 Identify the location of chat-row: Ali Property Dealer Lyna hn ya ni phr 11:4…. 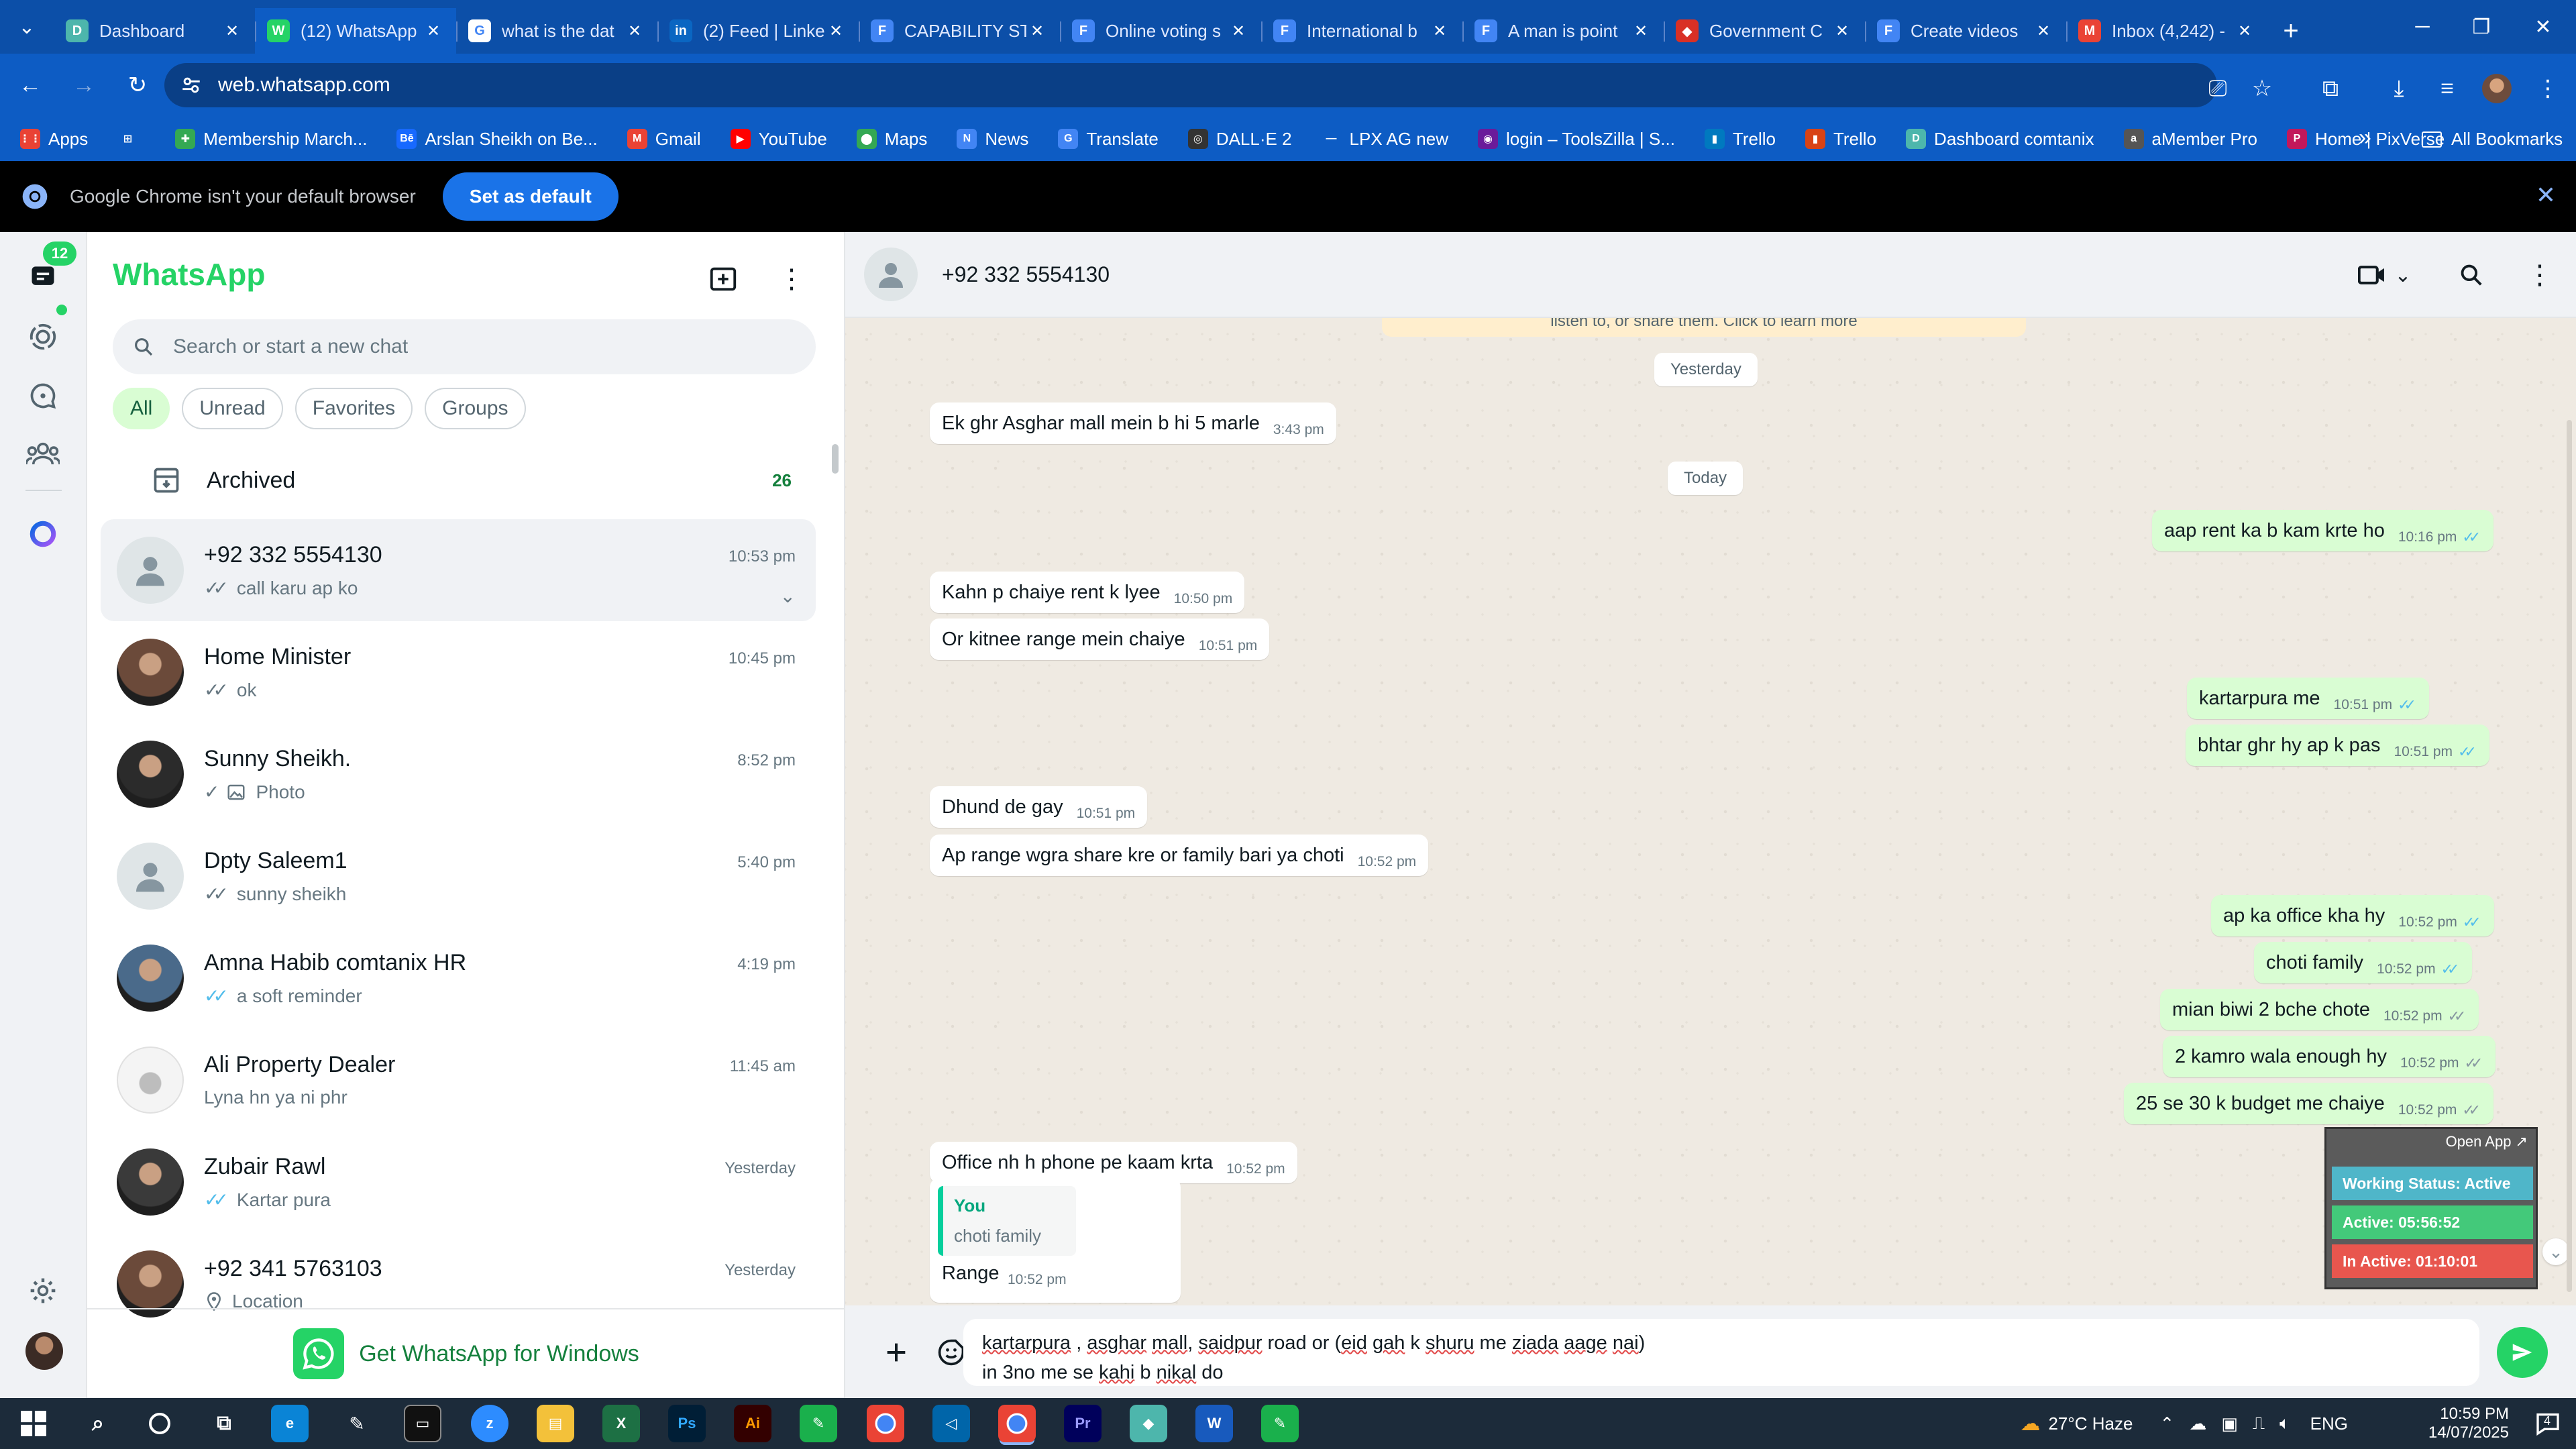
(458, 1080).